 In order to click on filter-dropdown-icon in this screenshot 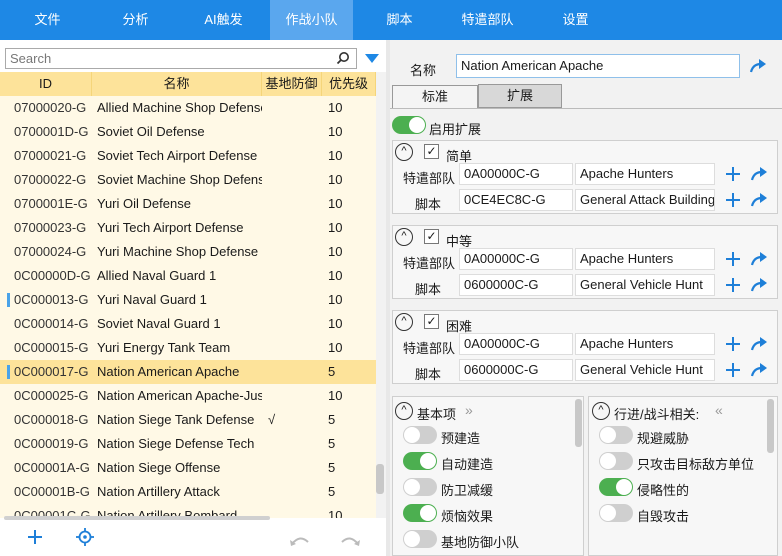, I will do `click(372, 59)`.